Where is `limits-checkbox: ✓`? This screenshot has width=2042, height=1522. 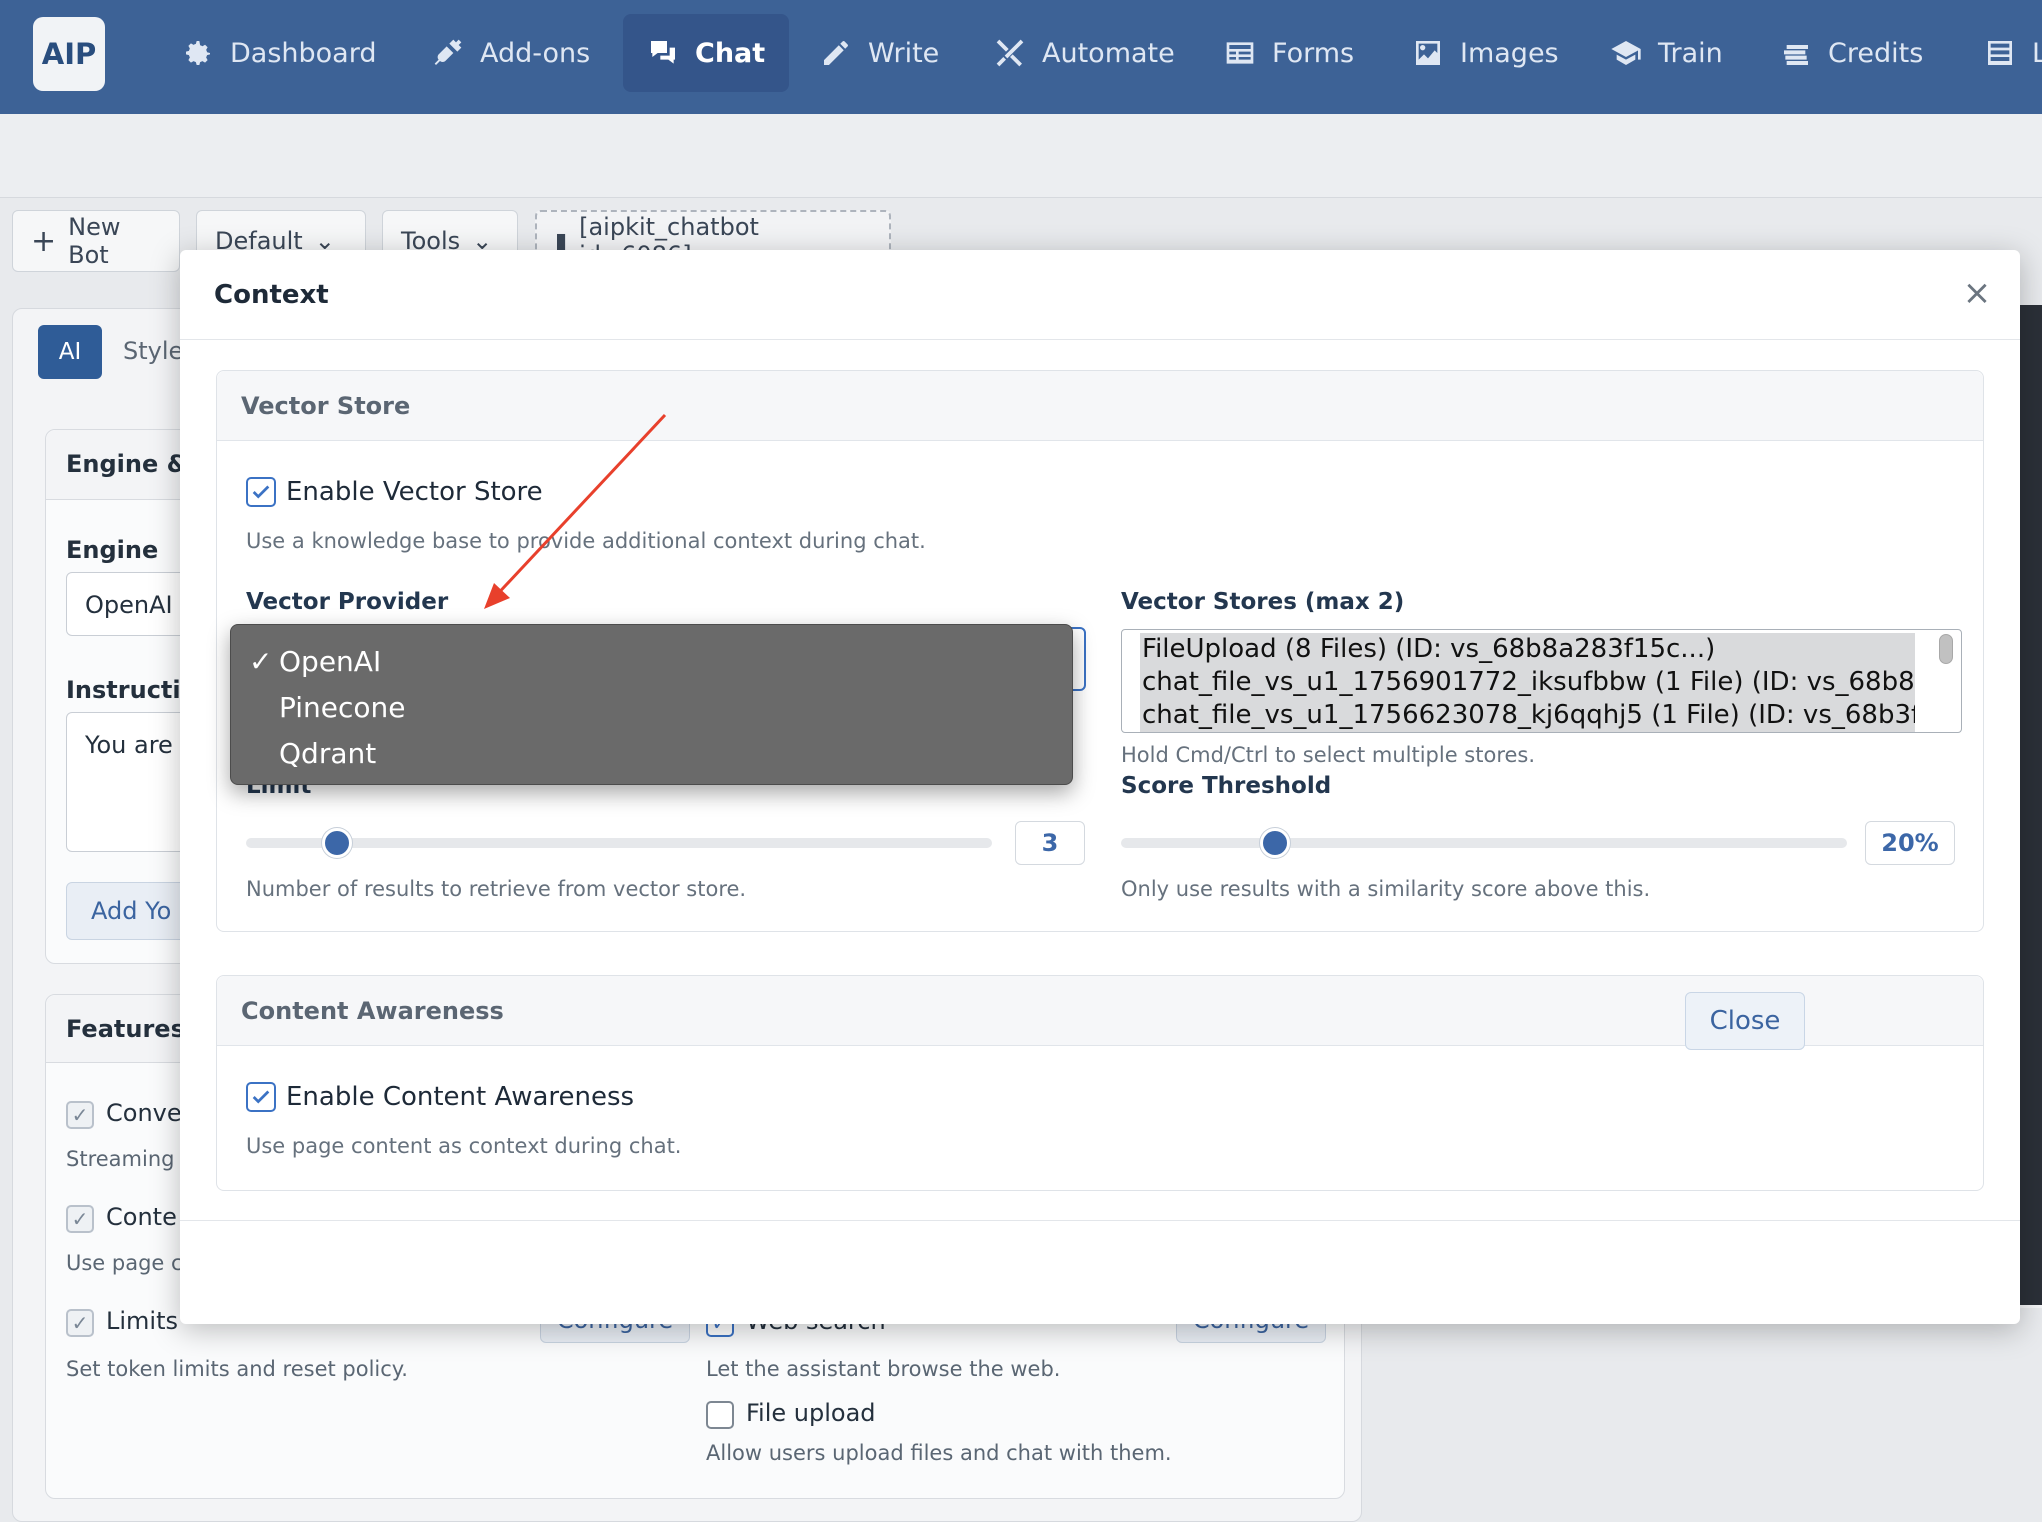
limits-checkbox: ✓ is located at coordinates (80, 1323).